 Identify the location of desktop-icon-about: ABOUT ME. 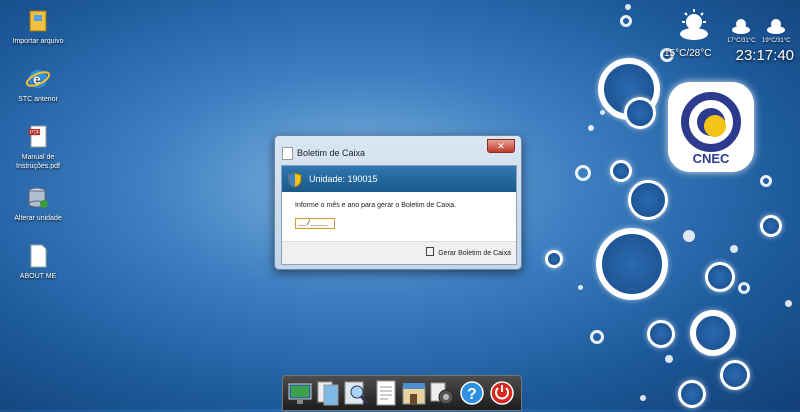
(38, 262).